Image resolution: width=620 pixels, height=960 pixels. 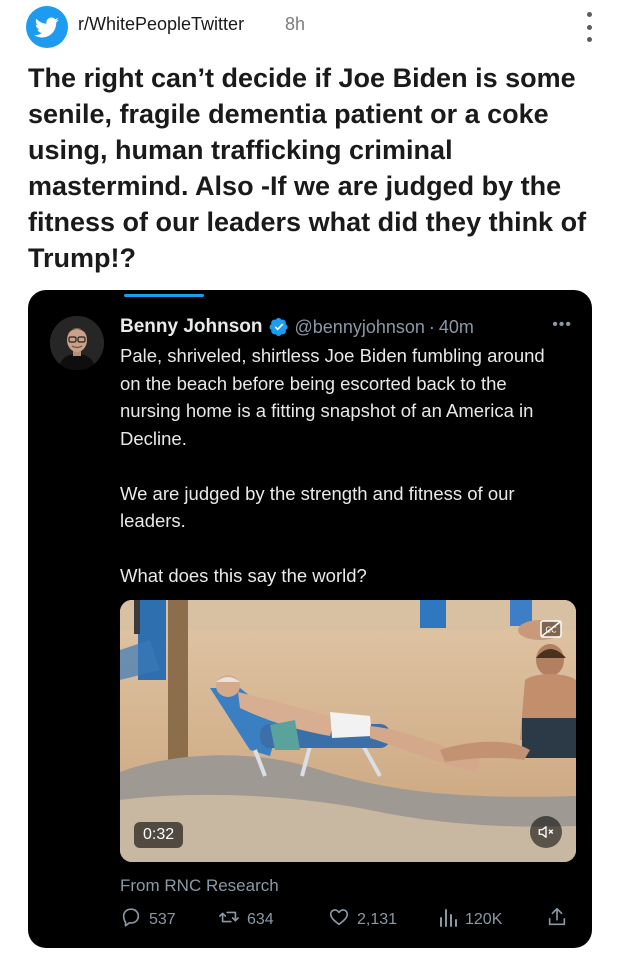 I want to click on share-button, so click(x=557, y=919).